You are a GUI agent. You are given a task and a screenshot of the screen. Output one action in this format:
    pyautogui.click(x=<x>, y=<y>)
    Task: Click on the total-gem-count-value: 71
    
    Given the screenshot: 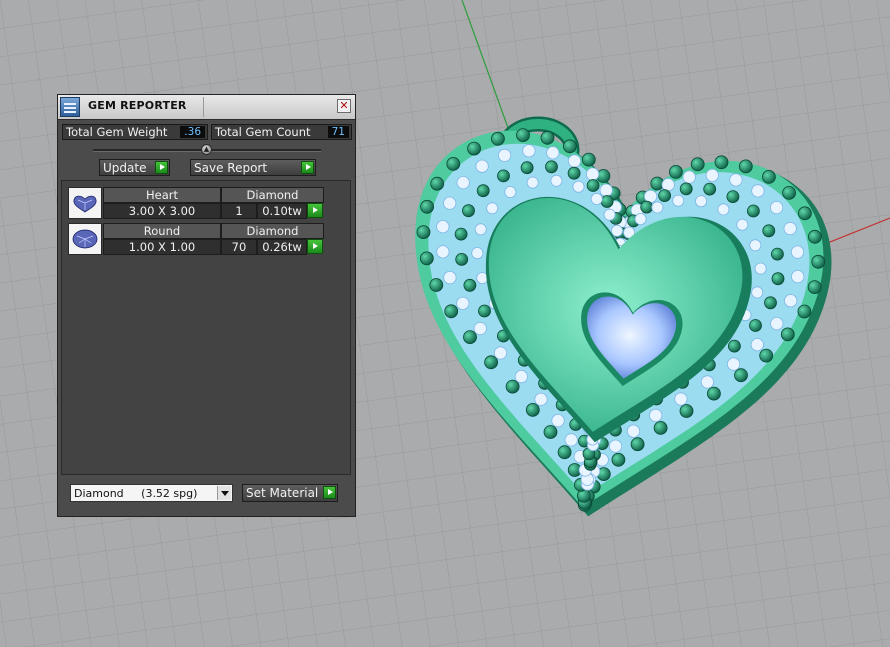 What is the action you would take?
    pyautogui.click(x=338, y=132)
    